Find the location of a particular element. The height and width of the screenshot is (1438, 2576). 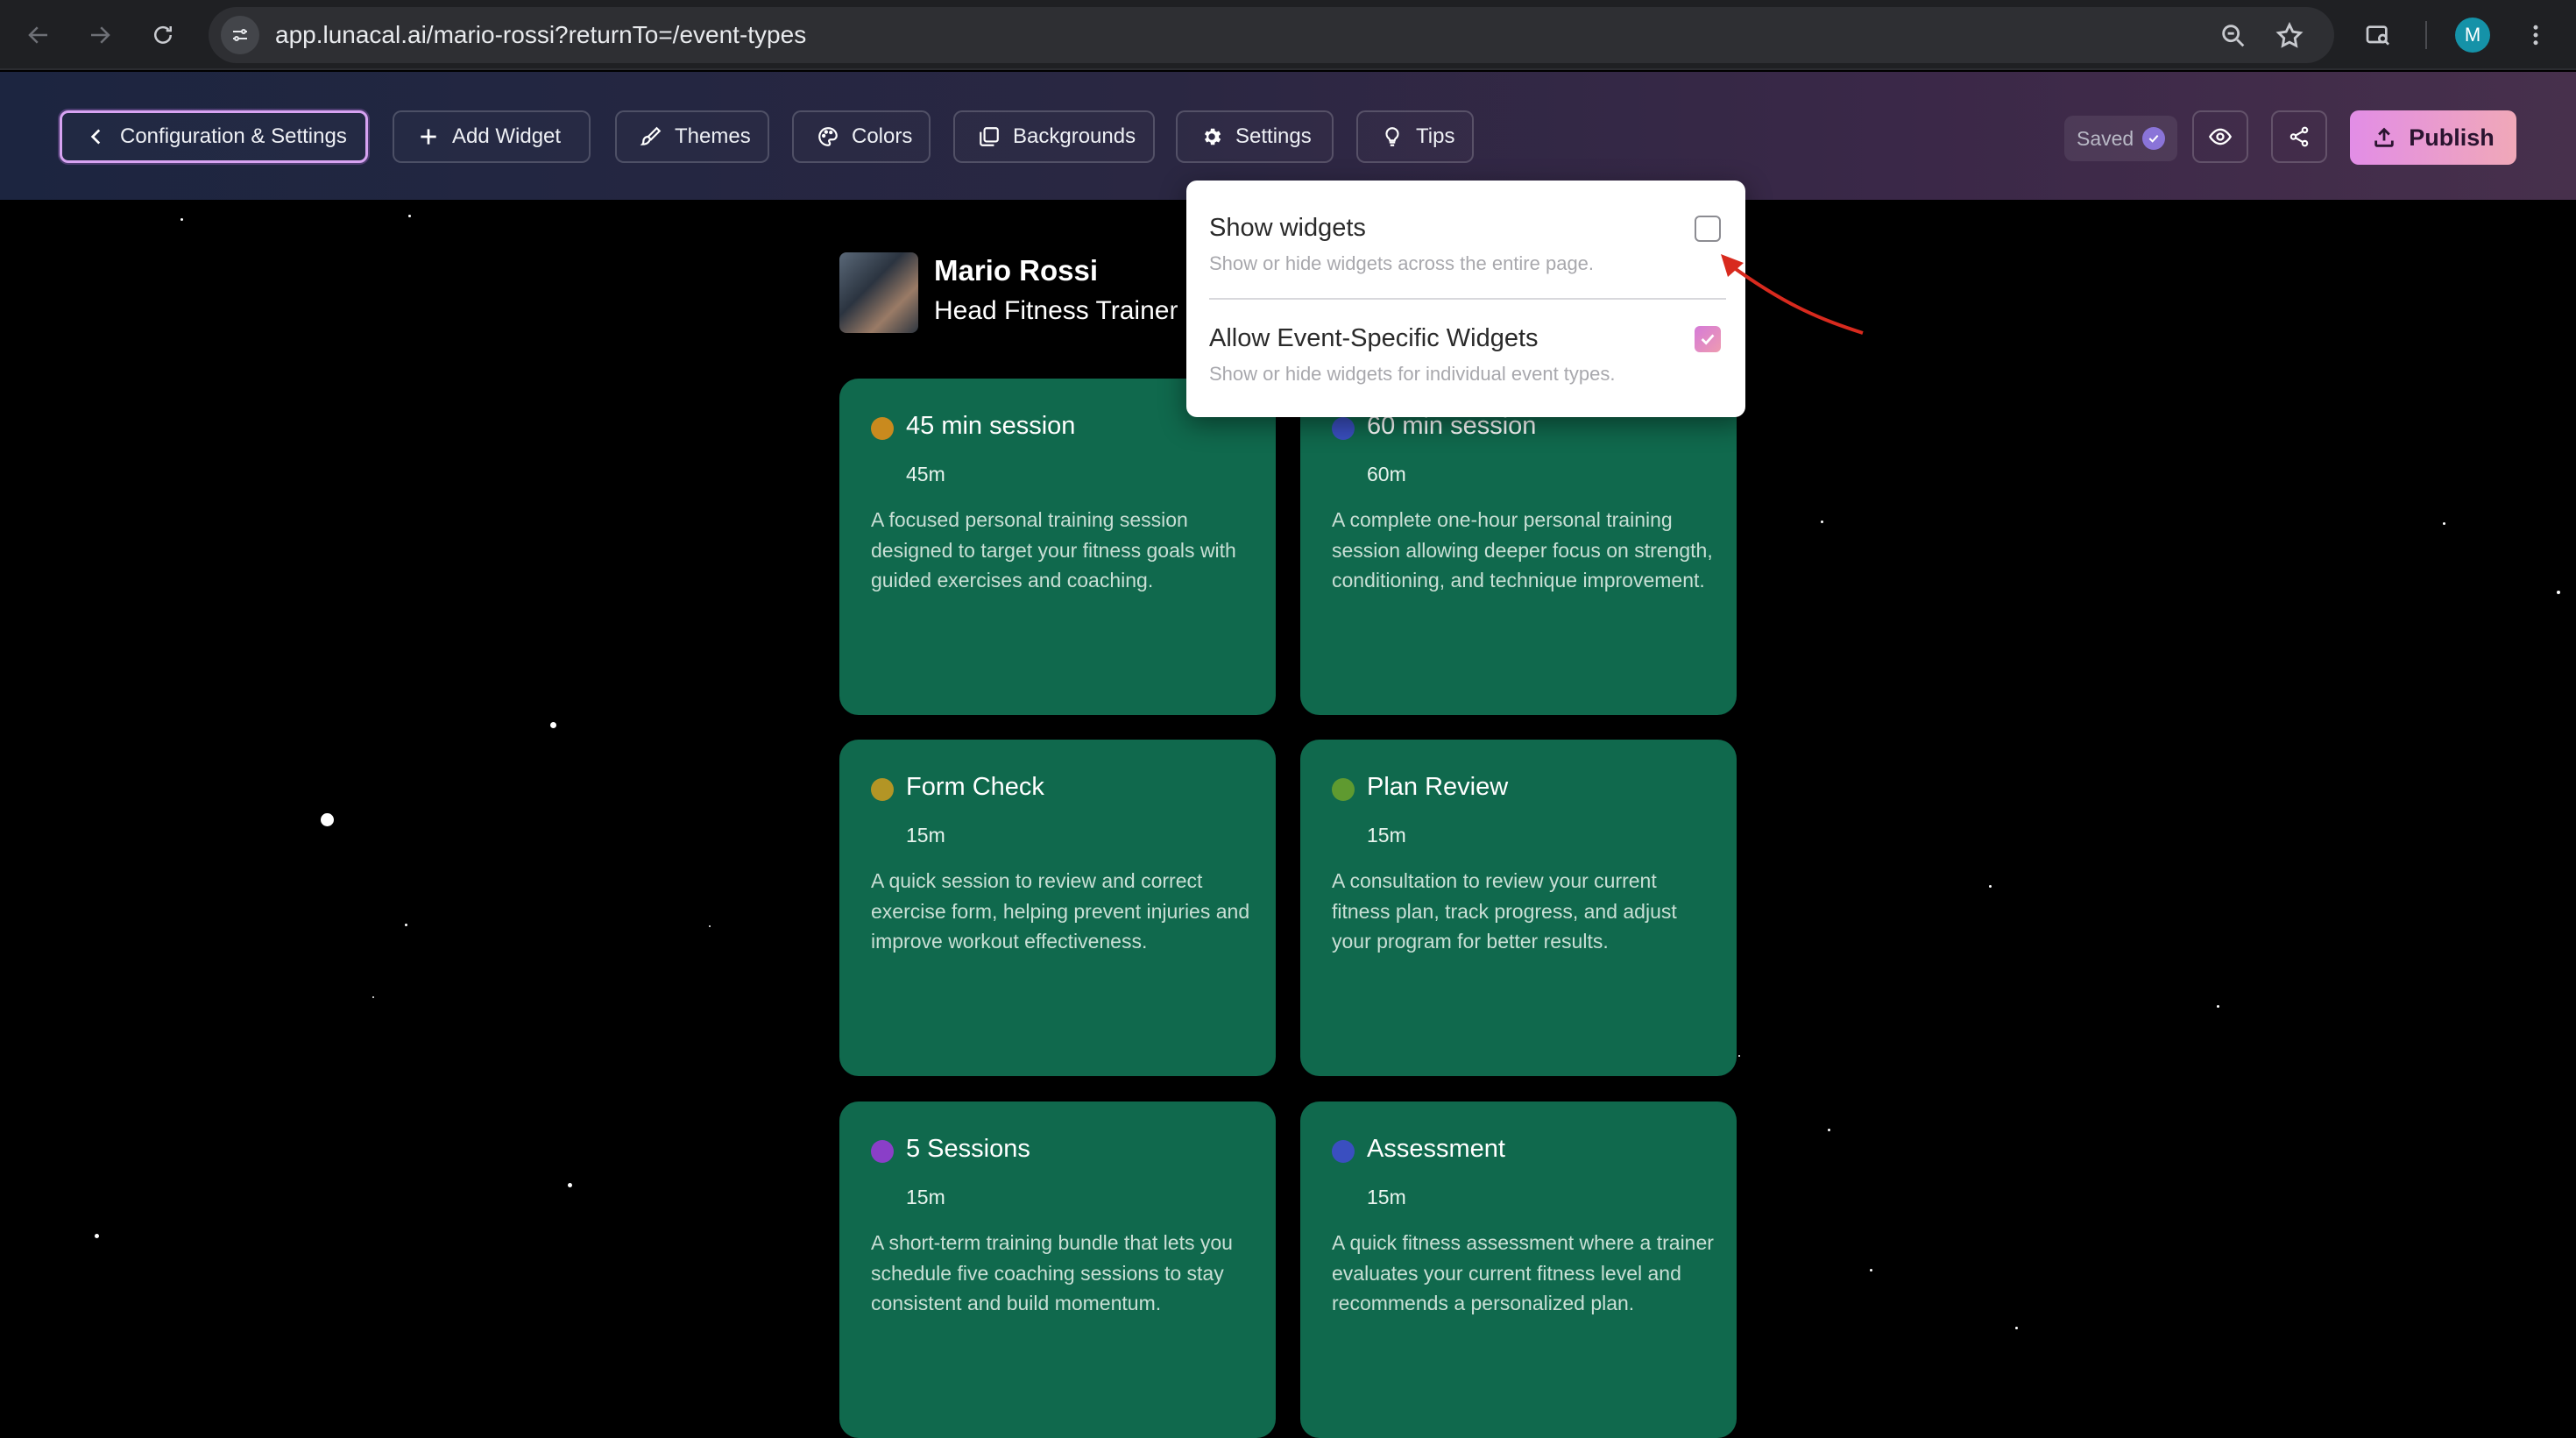

colors-label: Colors is located at coordinates (882, 136).